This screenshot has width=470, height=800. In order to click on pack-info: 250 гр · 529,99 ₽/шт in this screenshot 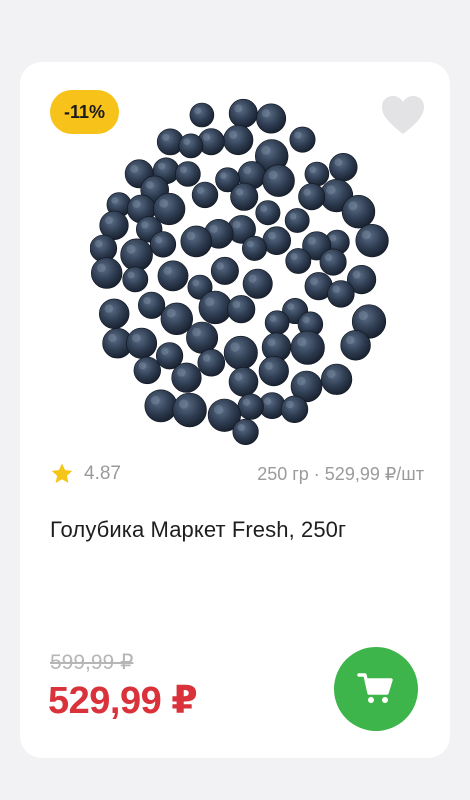, I will do `click(340, 473)`.